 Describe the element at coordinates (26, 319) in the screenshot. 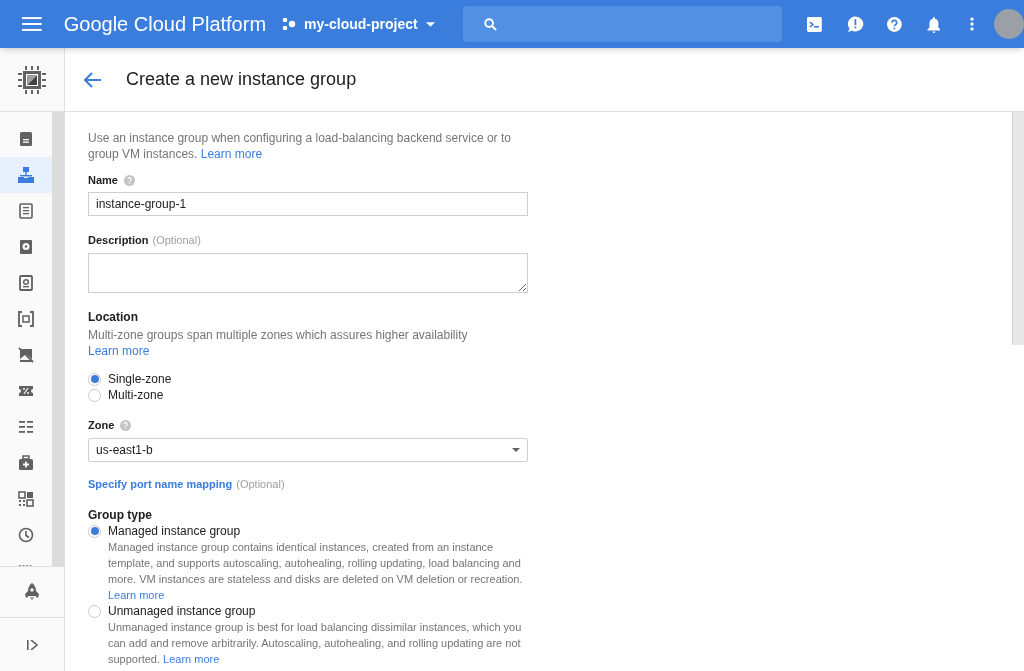

I see `bracket-icon` at that location.